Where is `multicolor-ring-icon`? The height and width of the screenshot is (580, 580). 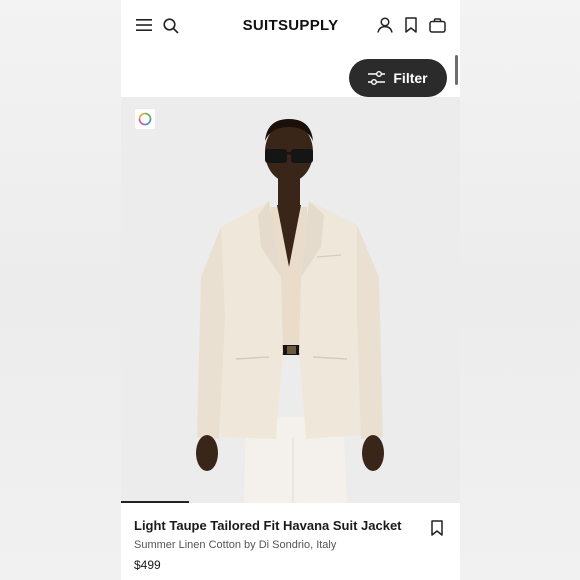
multicolor-ring-icon is located at coordinates (145, 119).